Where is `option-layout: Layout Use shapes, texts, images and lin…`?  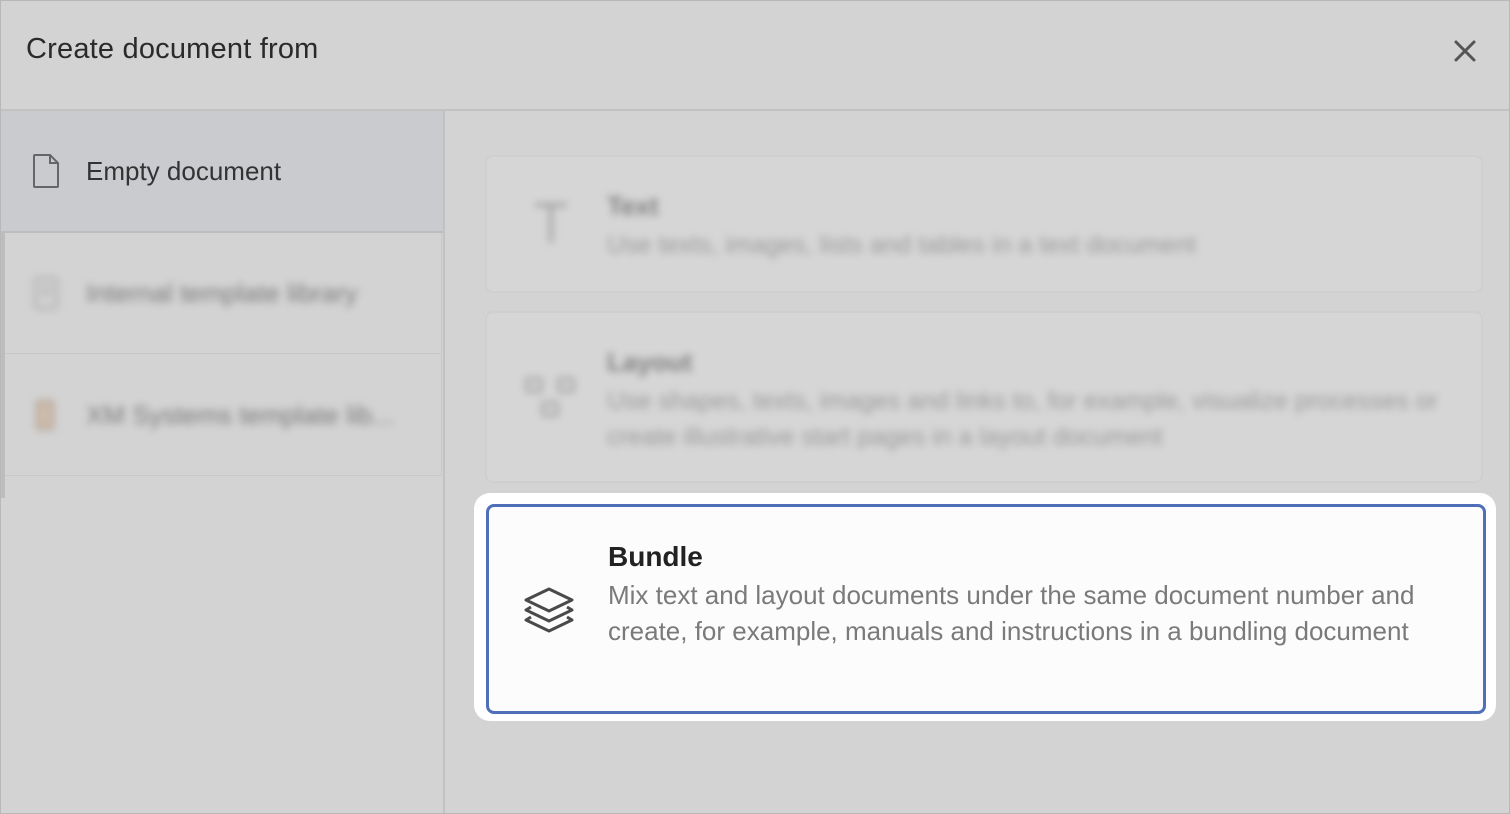
option-layout: Layout Use shapes, texts, images and lin… is located at coordinates (984, 397).